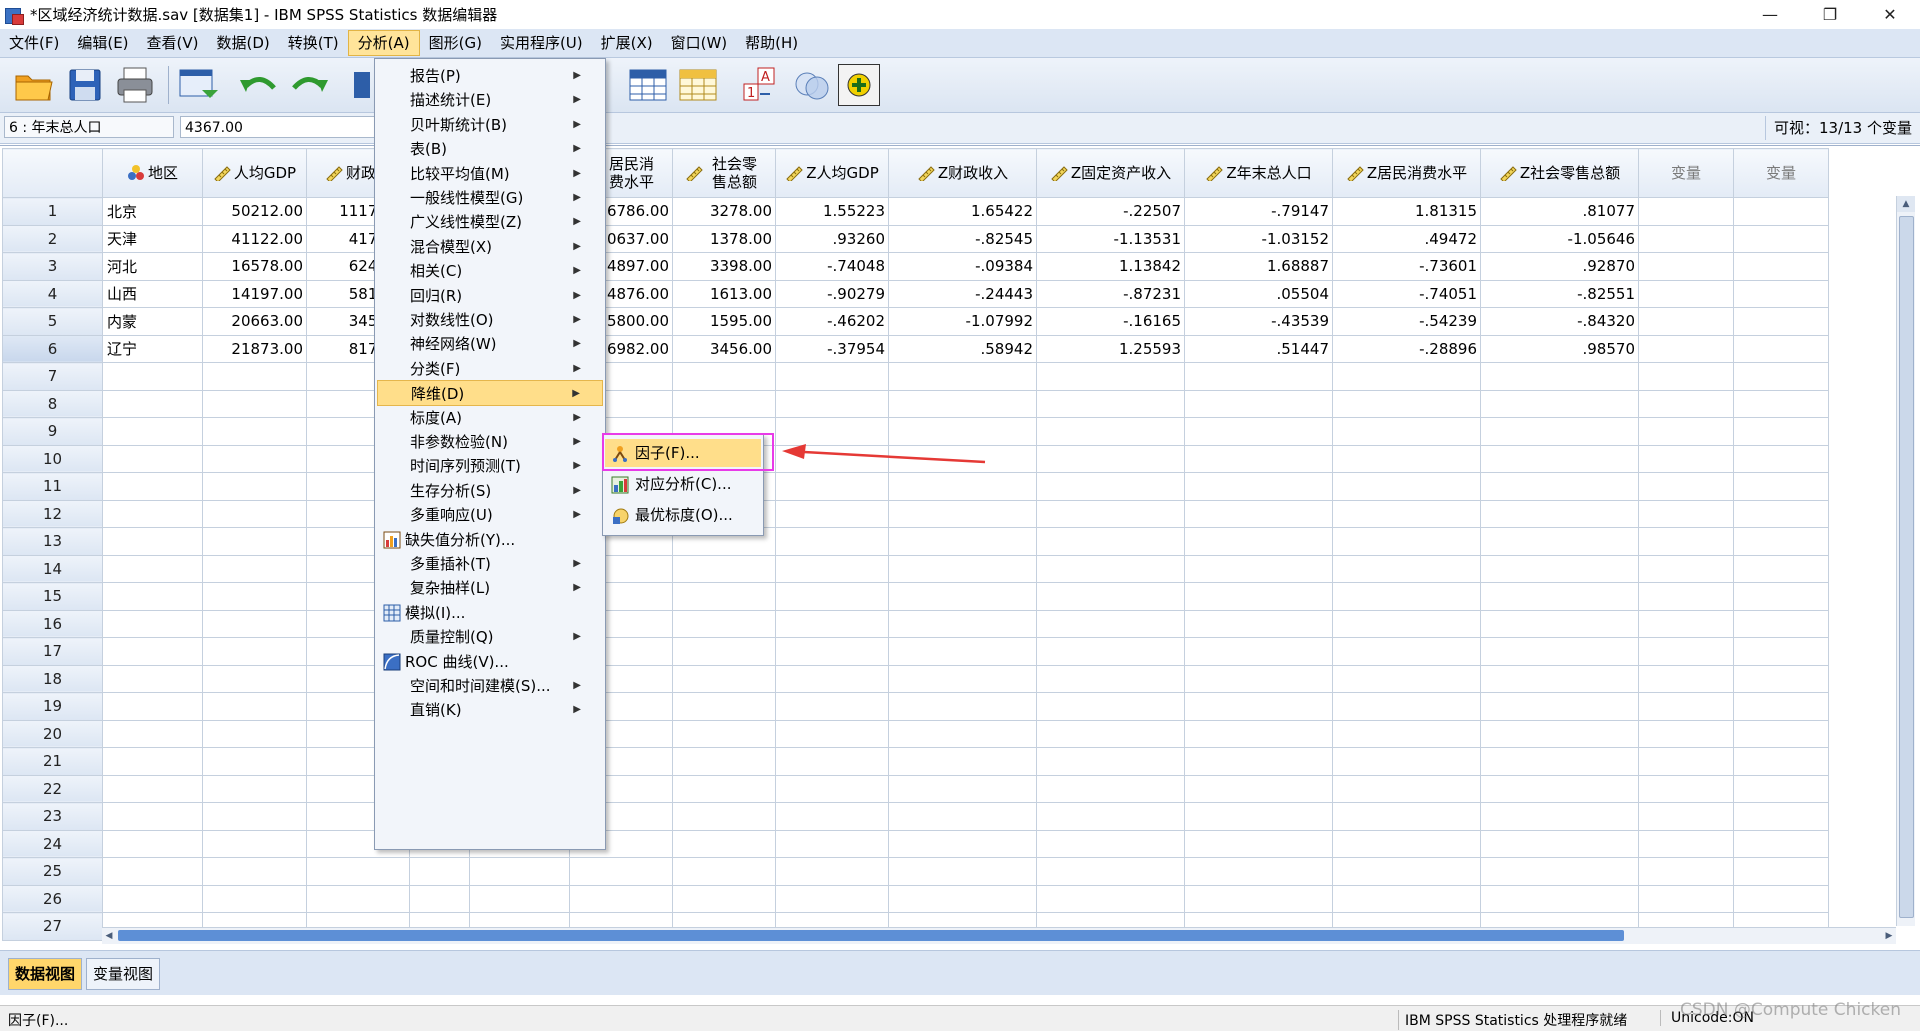  What do you see at coordinates (1110, 173) in the screenshot?
I see `column-header-9: Z固定资产收入` at bounding box center [1110, 173].